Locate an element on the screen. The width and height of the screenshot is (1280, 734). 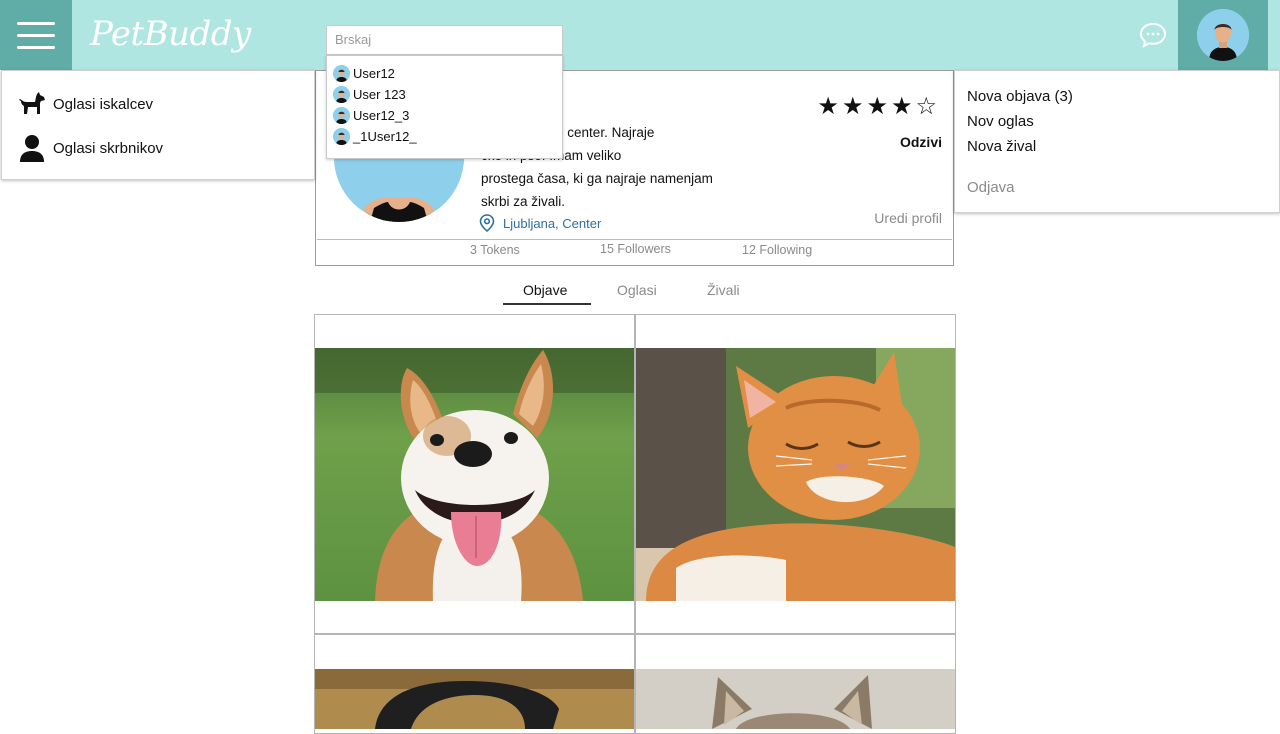
menu-hamburger-button is located at coordinates (36, 35).